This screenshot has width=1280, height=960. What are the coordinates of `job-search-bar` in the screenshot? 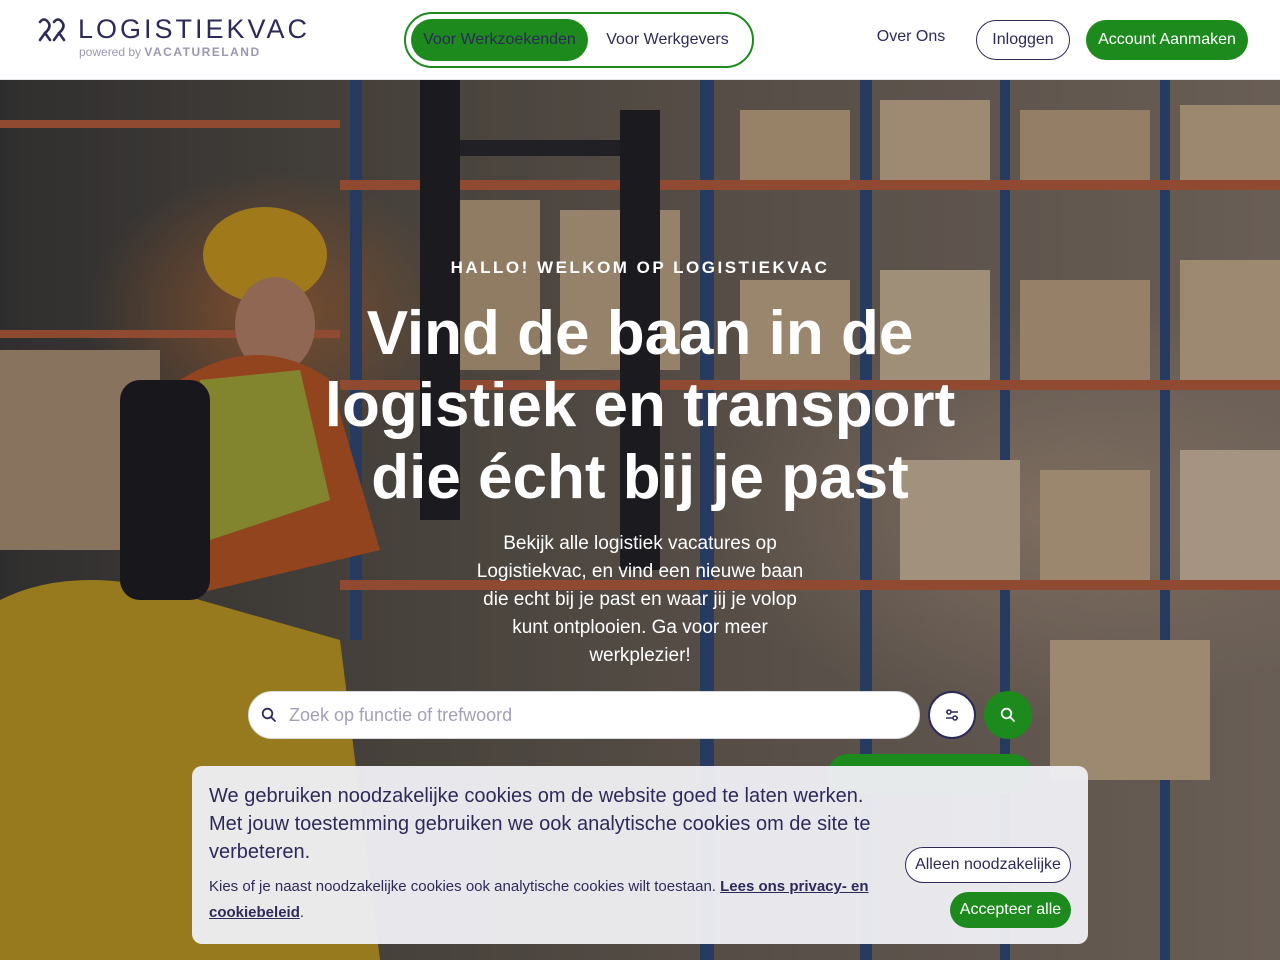 It's located at (584, 715).